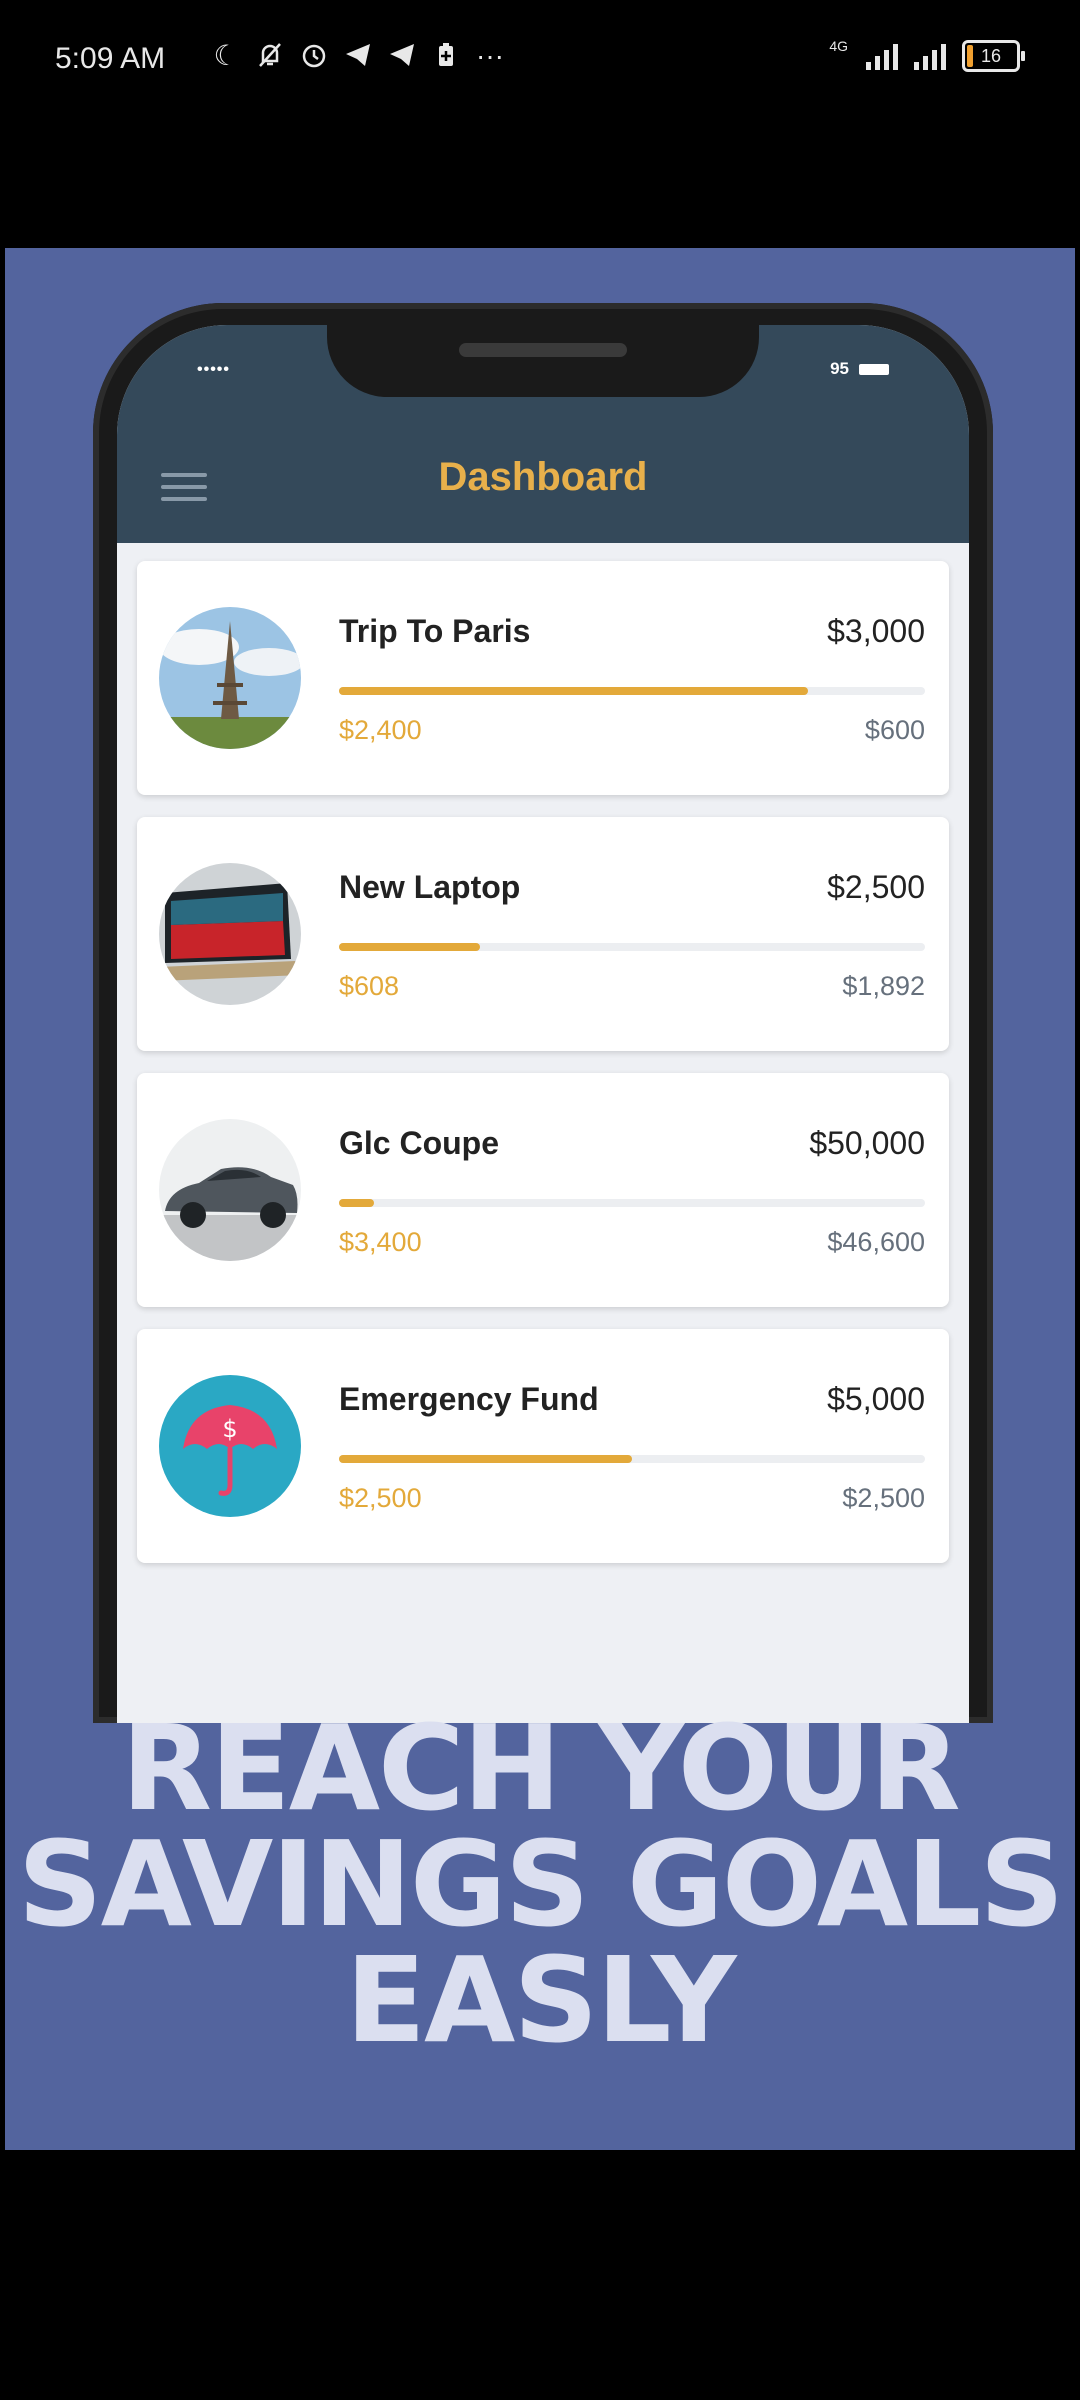 The width and height of the screenshot is (1080, 2400). Describe the element at coordinates (446, 56) in the screenshot. I see `battery-saver-icon` at that location.